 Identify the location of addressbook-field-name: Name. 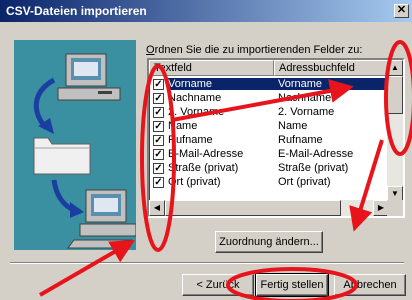
(293, 126).